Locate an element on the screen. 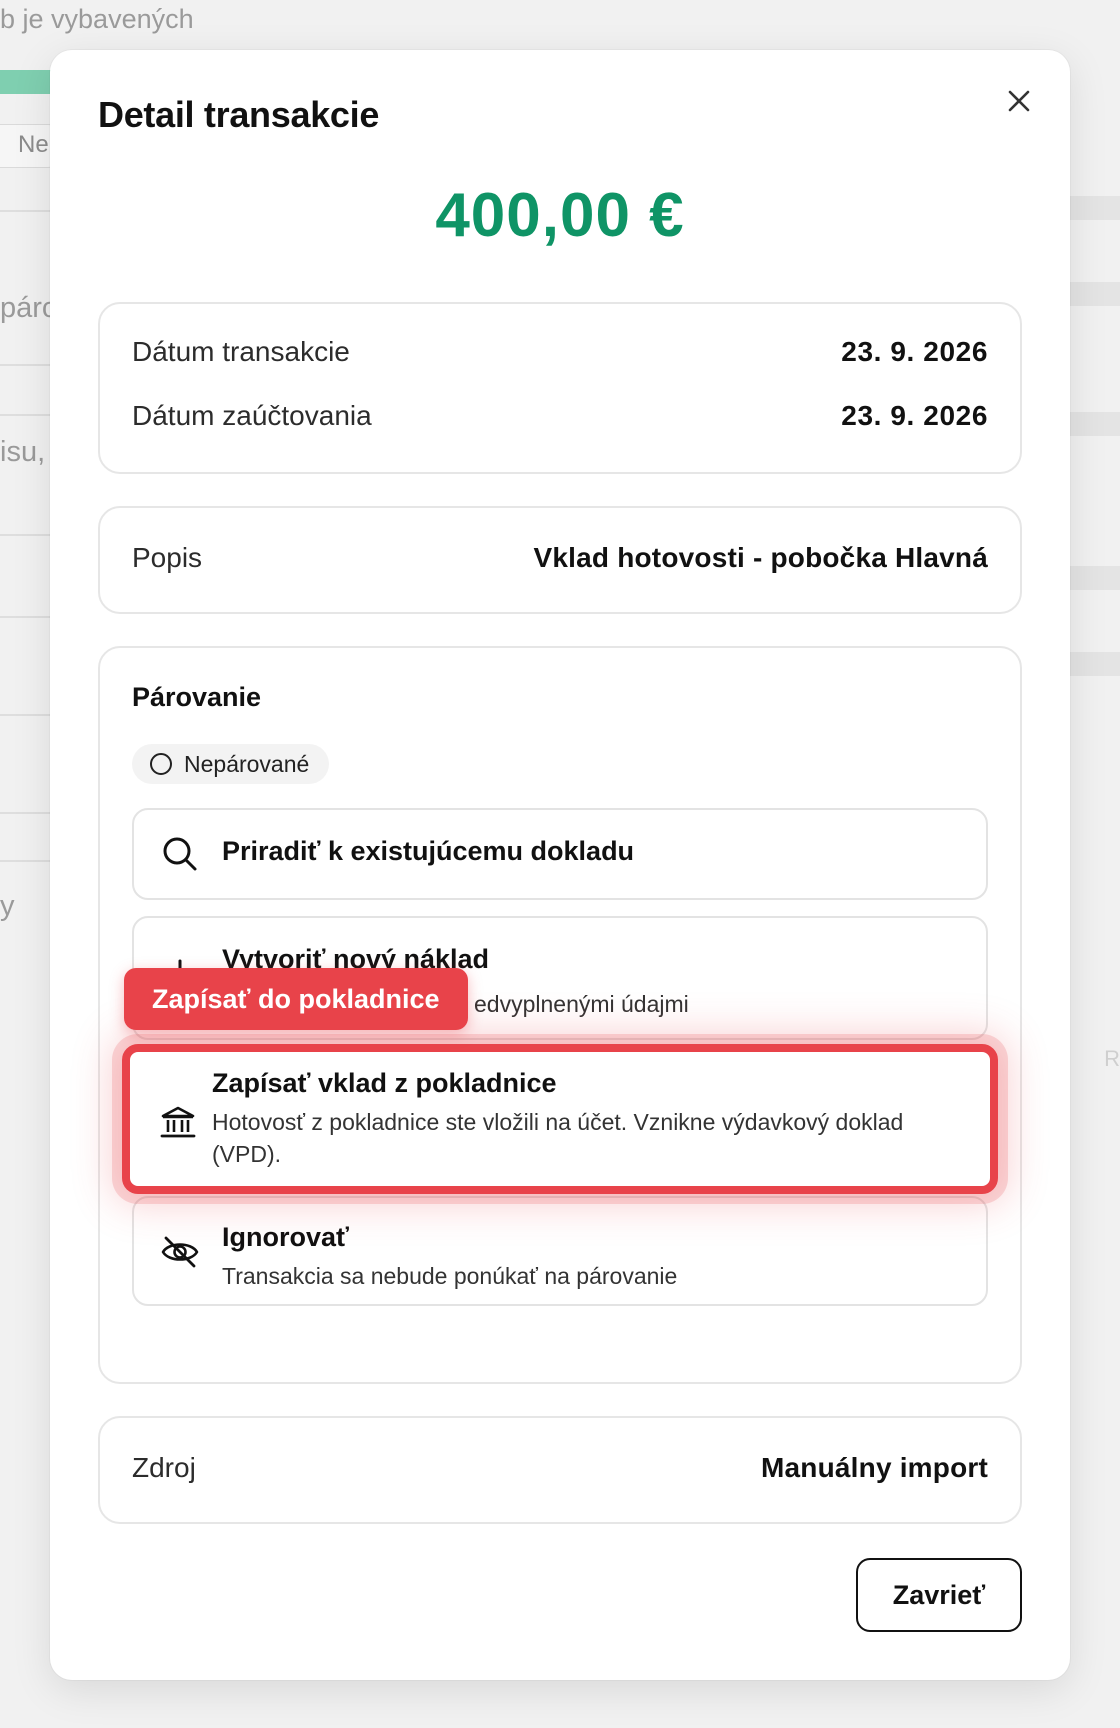 Image resolution: width=1120 pixels, height=1728 pixels. description-card: Popis Vklad hotovosti - pobočka Hlavná is located at coordinates (560, 560).